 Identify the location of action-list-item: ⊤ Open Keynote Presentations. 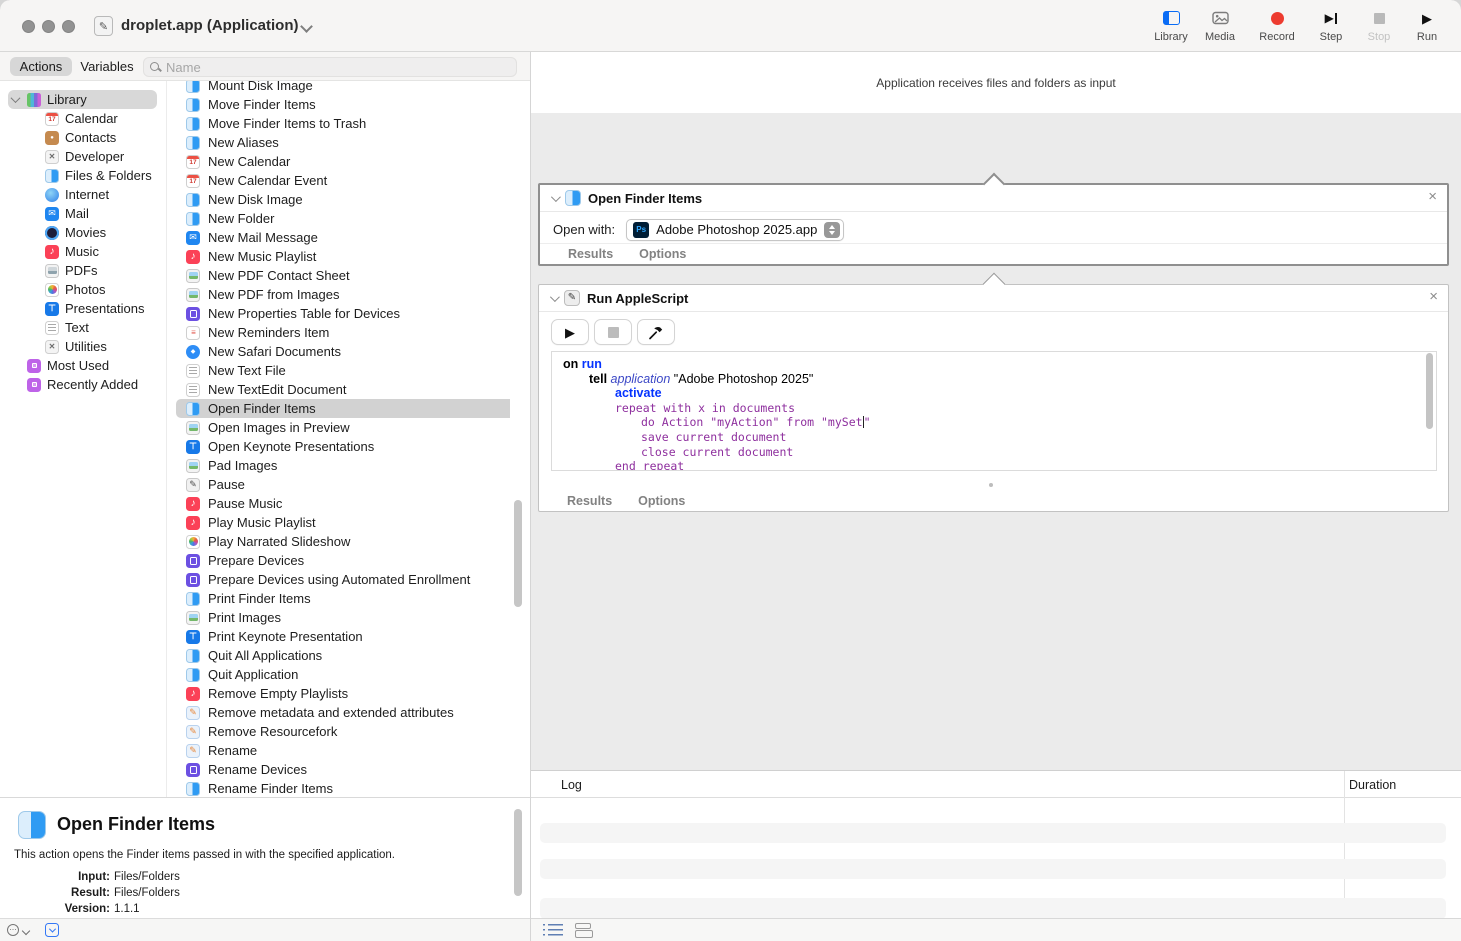
(338, 446).